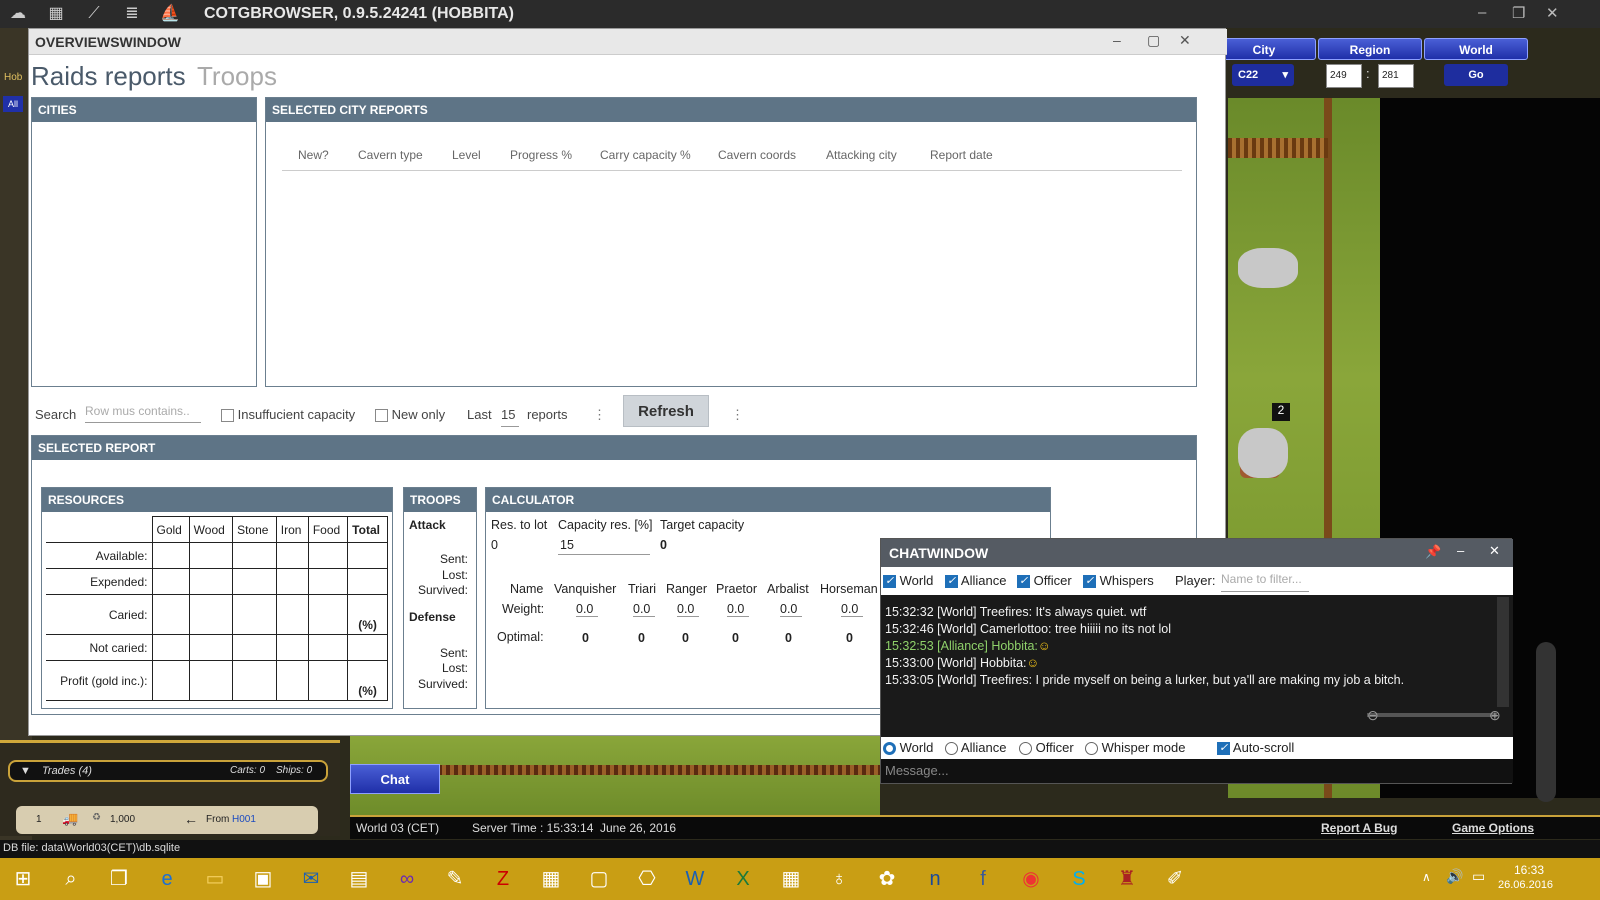  What do you see at coordinates (791, 609) in the screenshot?
I see `weight-arbalist: 0.0` at bounding box center [791, 609].